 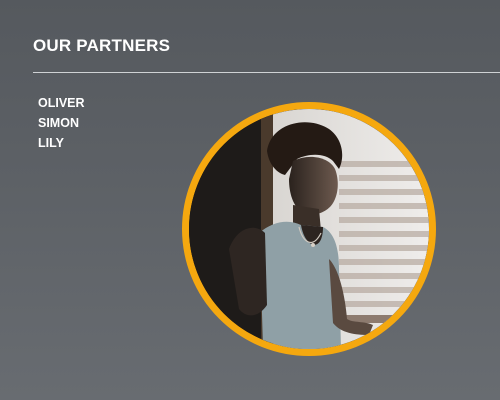 What do you see at coordinates (266, 72) in the screenshot?
I see `section-divider` at bounding box center [266, 72].